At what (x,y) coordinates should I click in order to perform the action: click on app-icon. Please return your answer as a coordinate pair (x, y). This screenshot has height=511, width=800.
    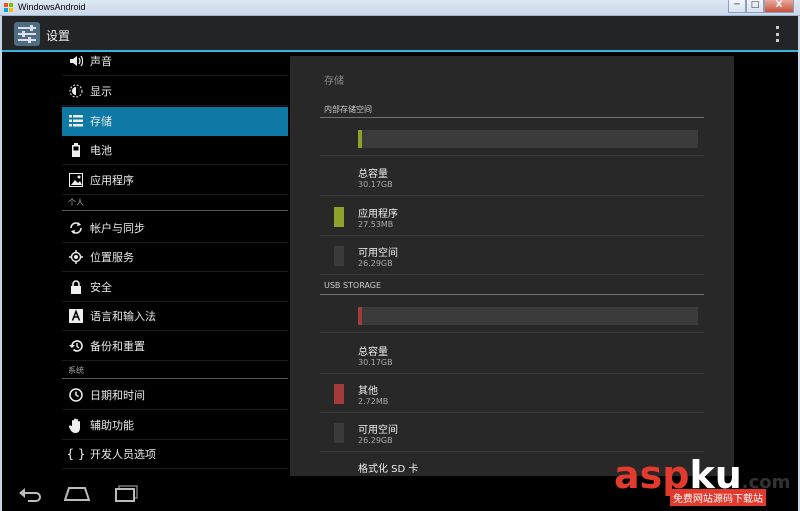
    Looking at the image, I should click on (8, 7).